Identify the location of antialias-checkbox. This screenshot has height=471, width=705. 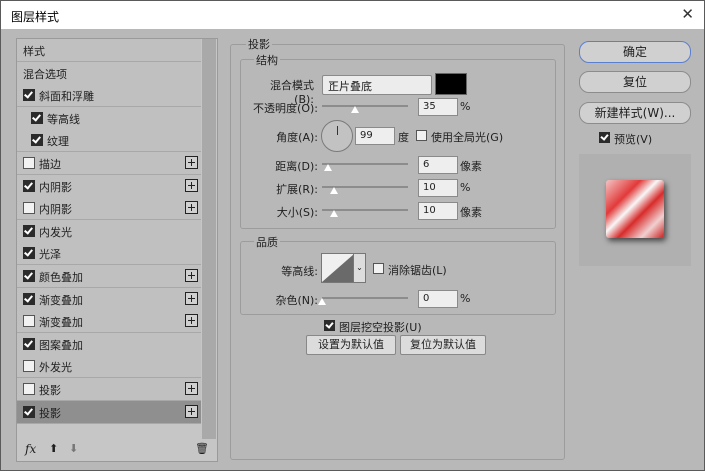
(378, 268).